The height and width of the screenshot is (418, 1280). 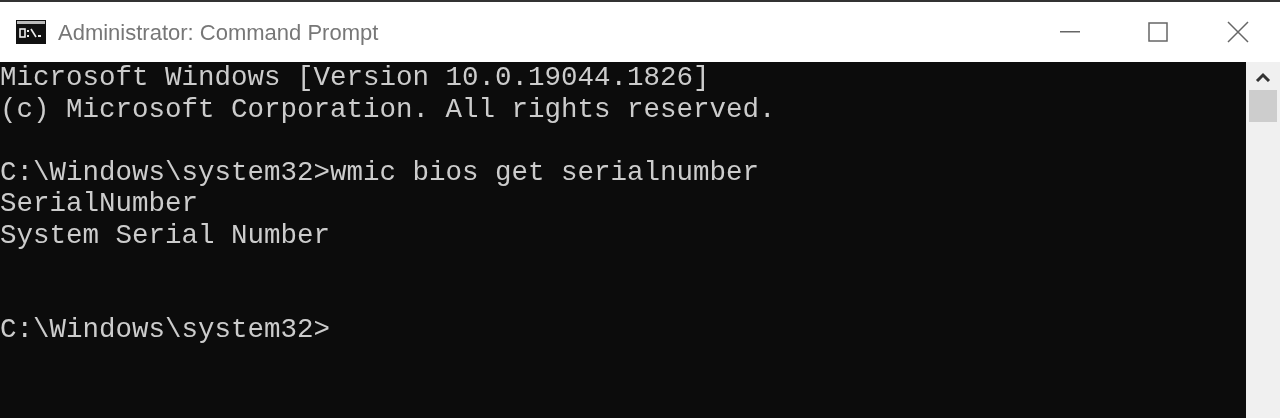 What do you see at coordinates (388, 109) in the screenshot?
I see `console-line: (c) Microsoft Corporation. All rights reserved.` at bounding box center [388, 109].